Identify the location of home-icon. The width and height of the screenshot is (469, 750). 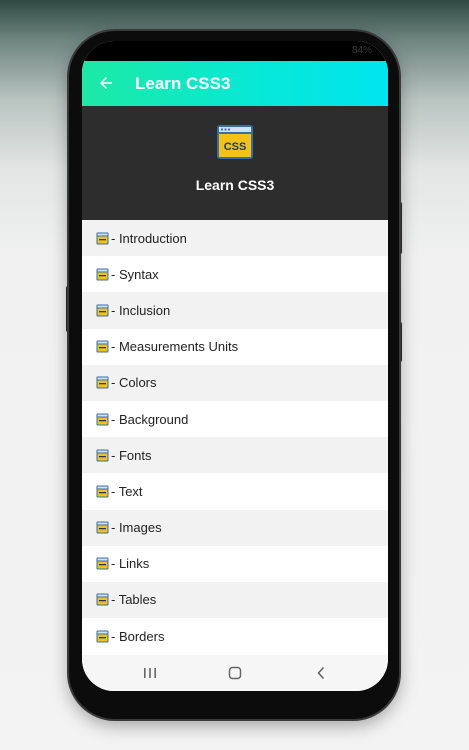
(235, 673).